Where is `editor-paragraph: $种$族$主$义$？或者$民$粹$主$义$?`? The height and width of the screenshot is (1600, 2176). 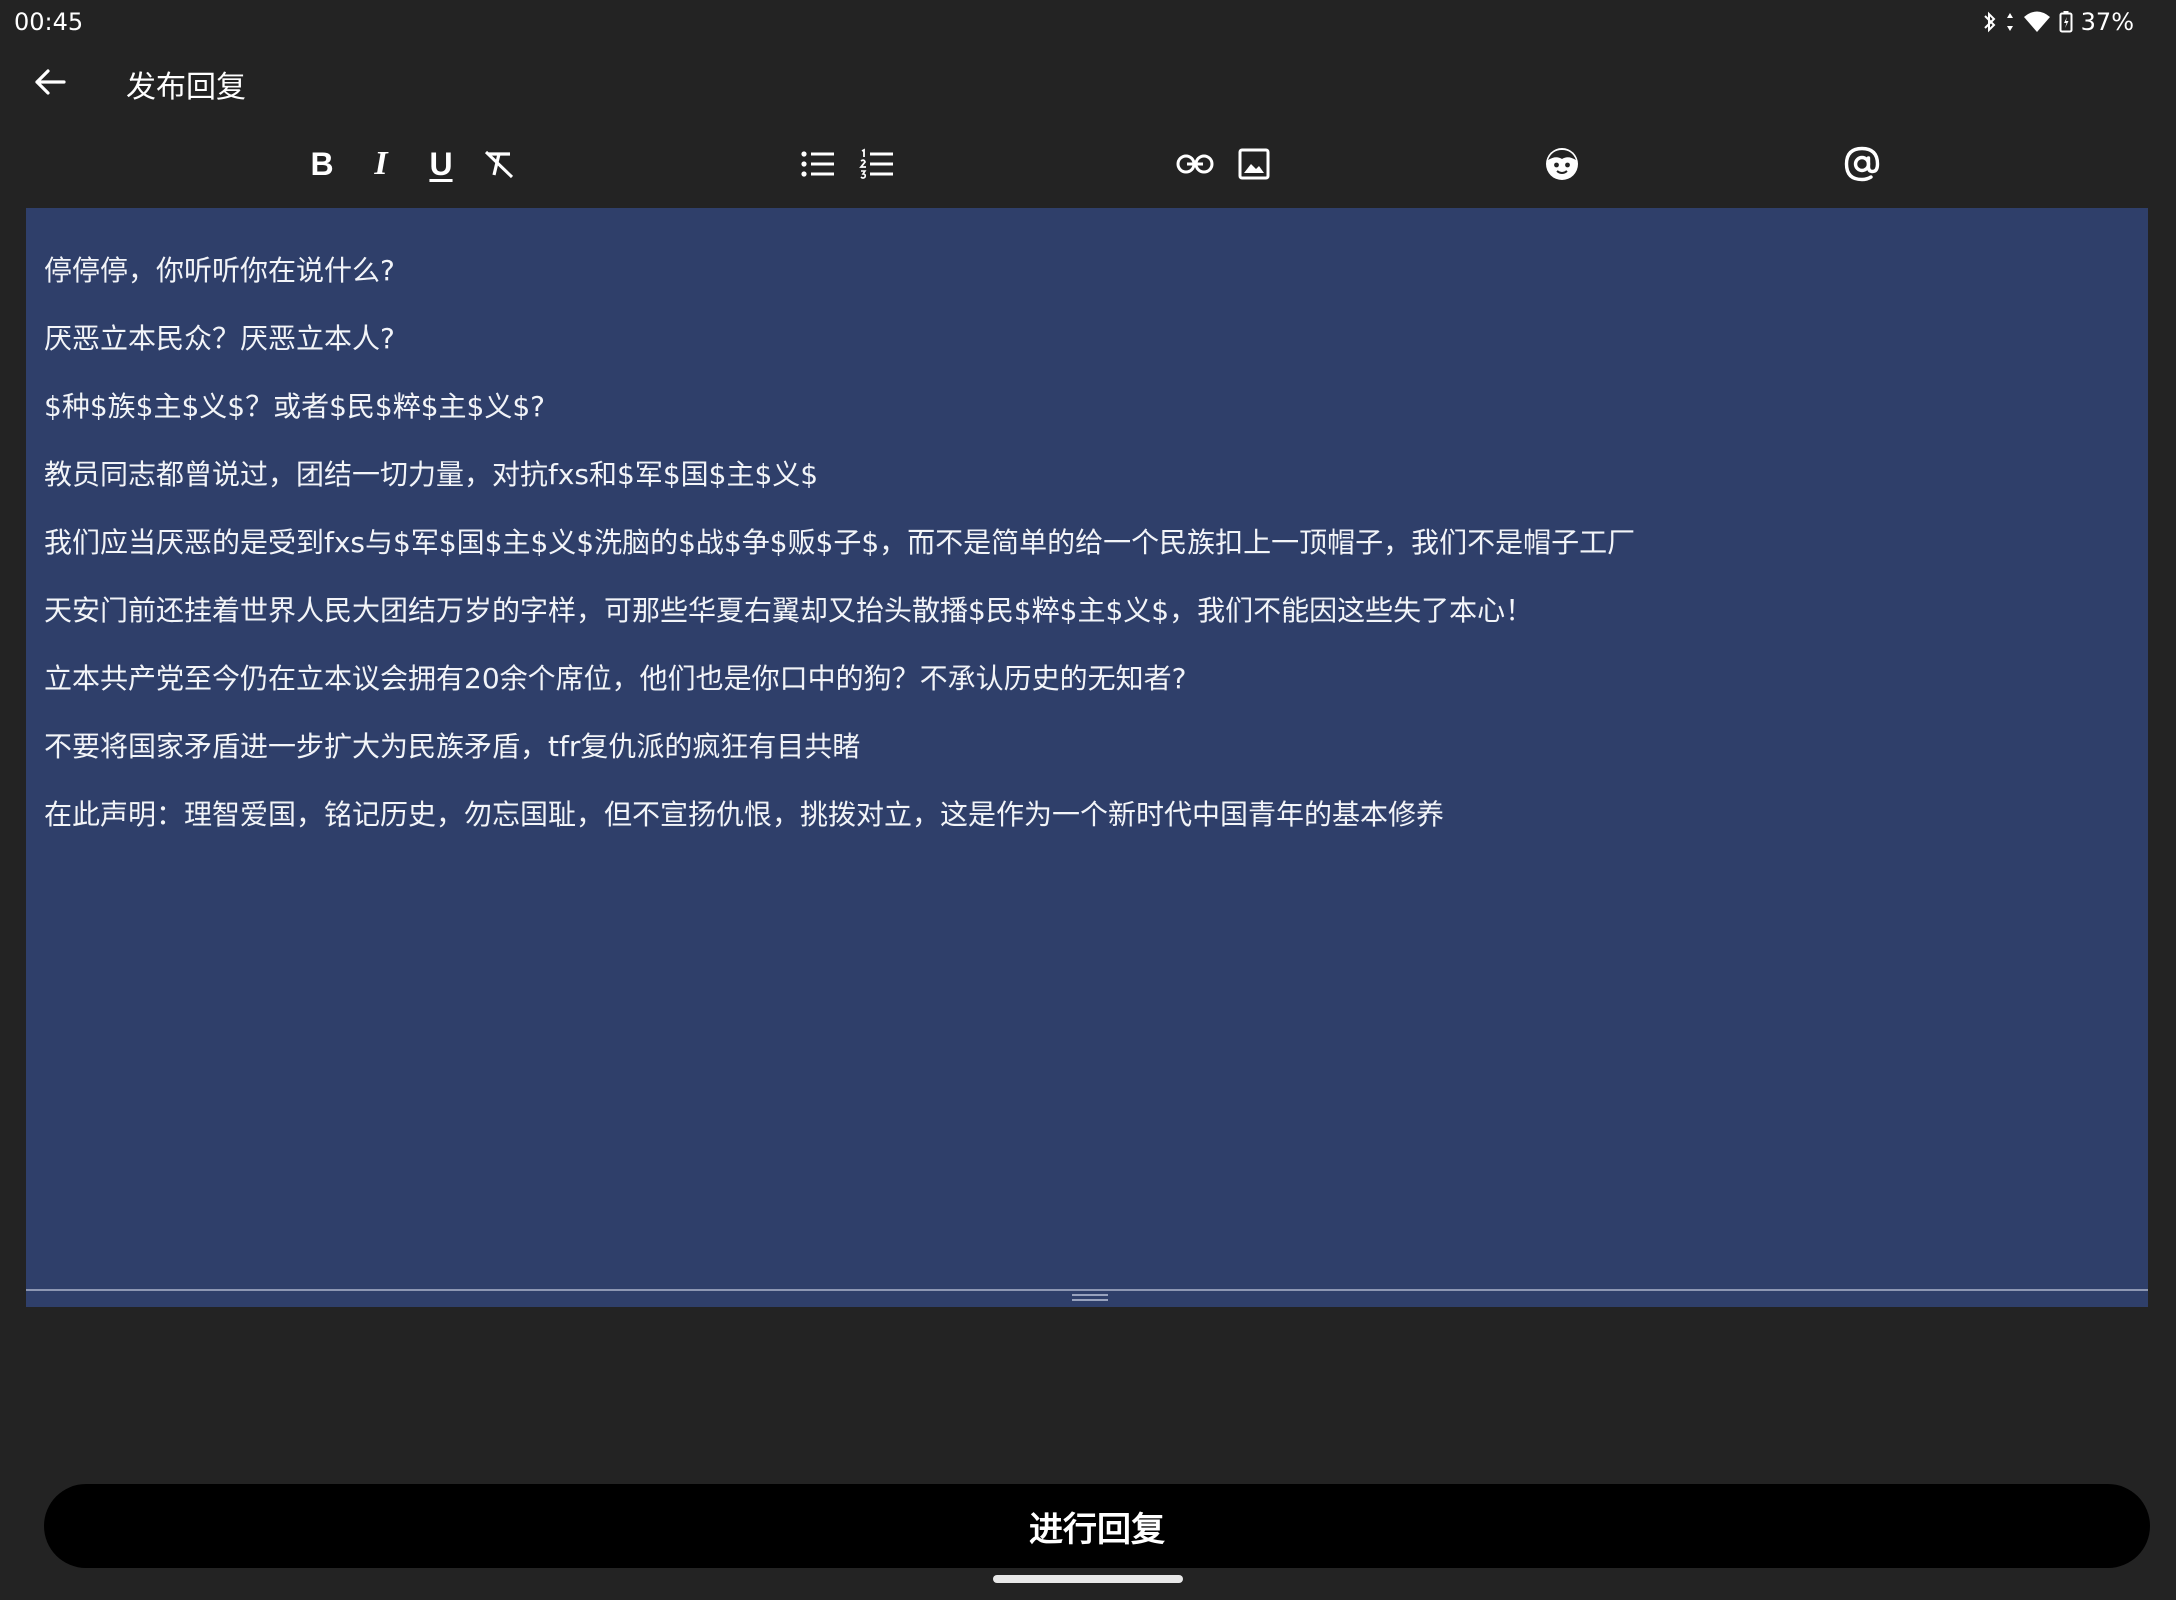
editor-paragraph: $种$族$主$义$？或者$民$粹$主$义$? is located at coordinates (295, 406).